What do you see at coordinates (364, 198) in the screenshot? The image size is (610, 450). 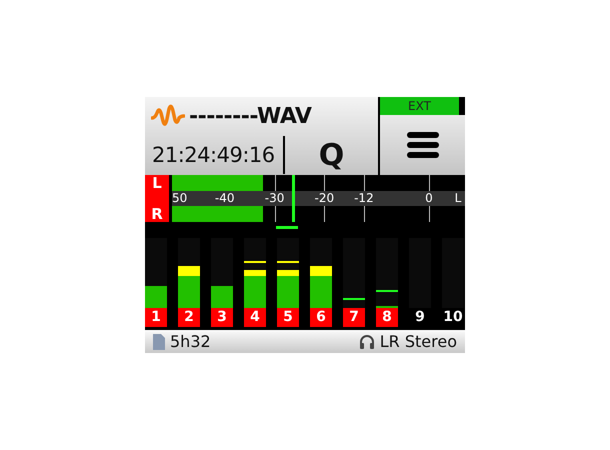 I see `scale-label: -12` at bounding box center [364, 198].